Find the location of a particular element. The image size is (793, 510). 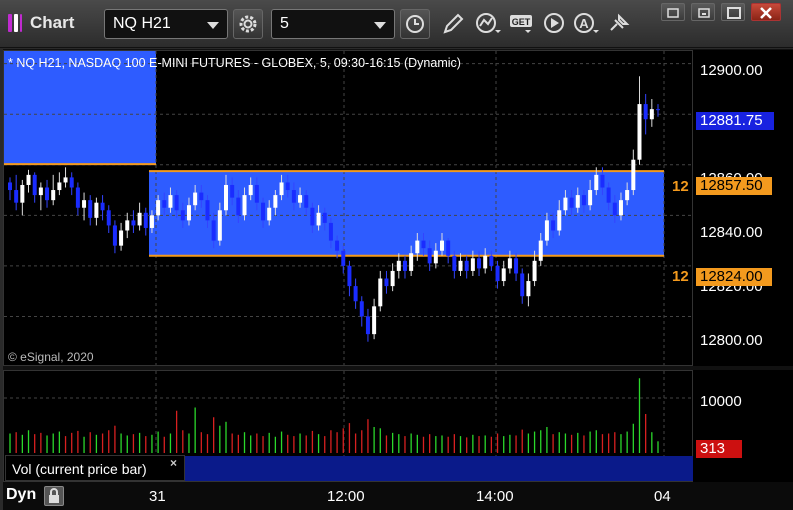

gear-icon is located at coordinates (248, 24).